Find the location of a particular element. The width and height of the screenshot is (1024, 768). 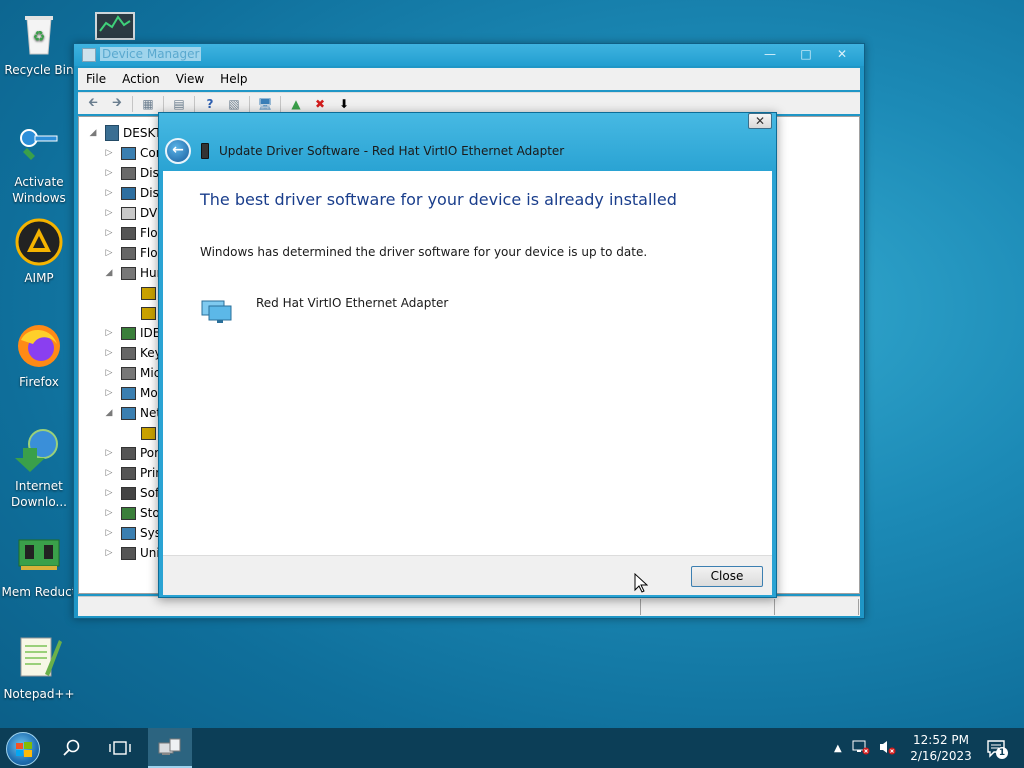

desktop-icon-notepad-plus-plus: Notepad++ is located at coordinates (39, 668).